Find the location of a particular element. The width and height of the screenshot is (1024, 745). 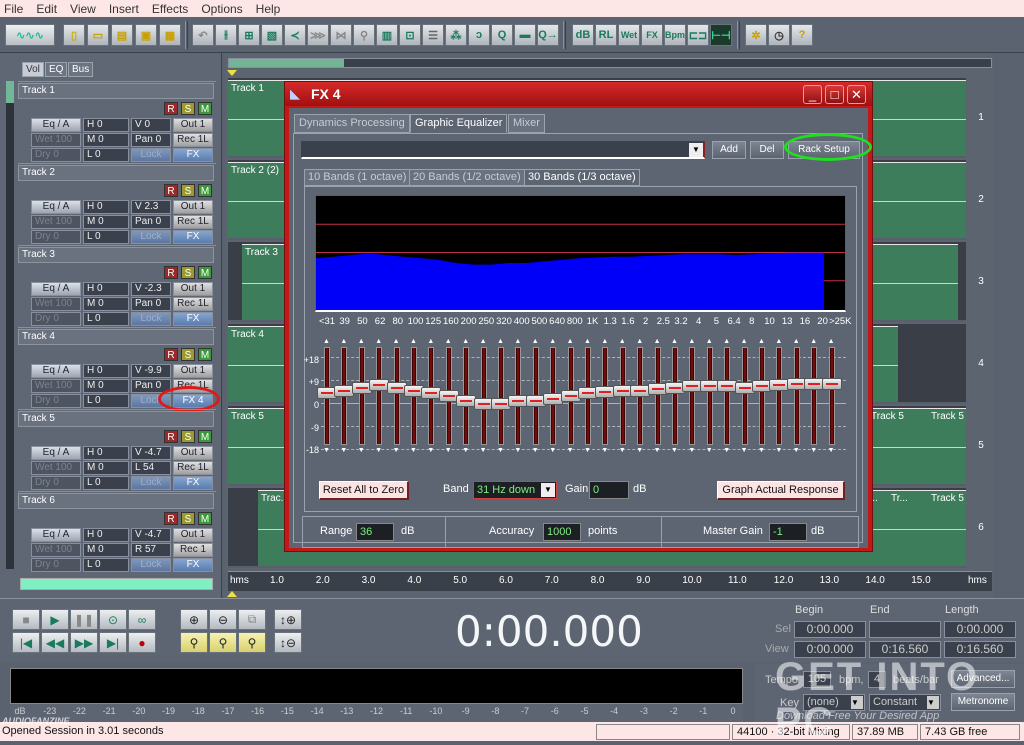

save-as-icon: ▦ is located at coordinates (170, 35).